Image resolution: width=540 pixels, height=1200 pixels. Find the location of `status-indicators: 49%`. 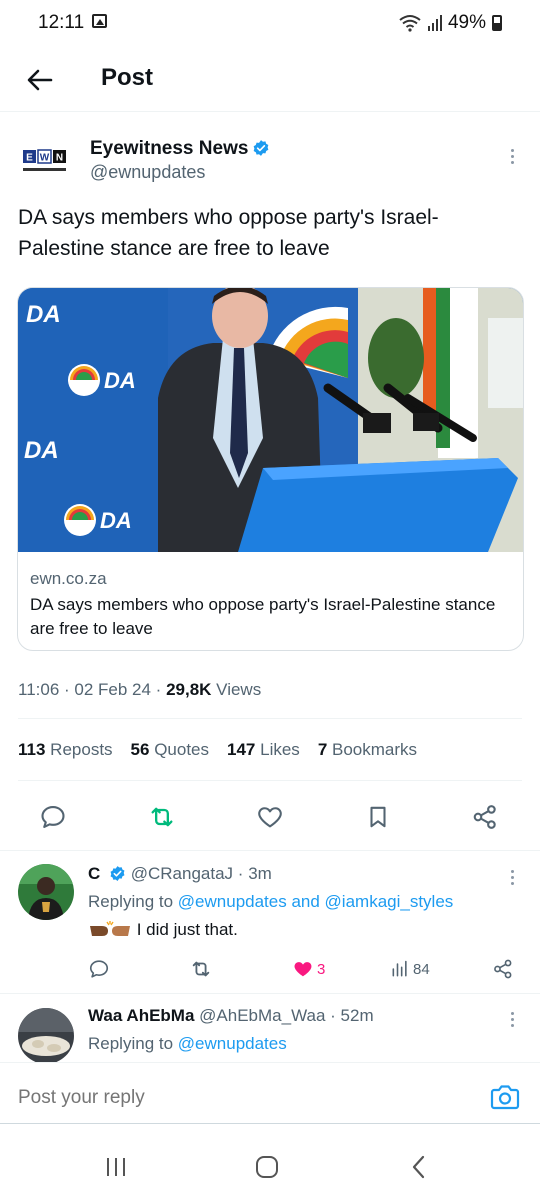

status-indicators: 49% is located at coordinates (450, 23).